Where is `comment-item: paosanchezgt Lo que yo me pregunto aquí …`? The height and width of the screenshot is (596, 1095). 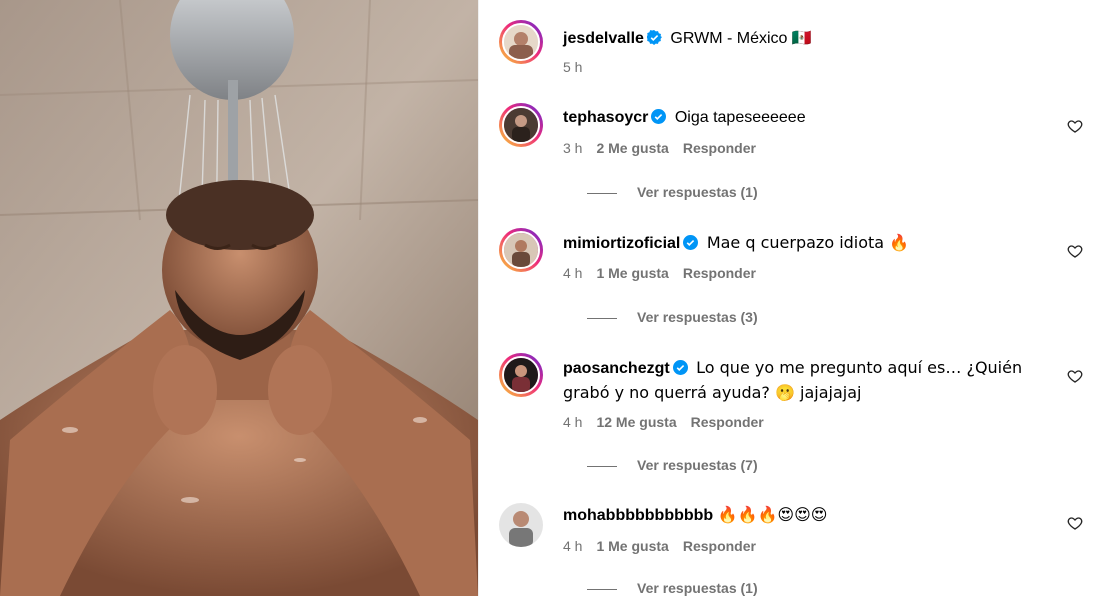 comment-item: paosanchezgt Lo que yo me pregunto aquí … is located at coordinates (791, 413).